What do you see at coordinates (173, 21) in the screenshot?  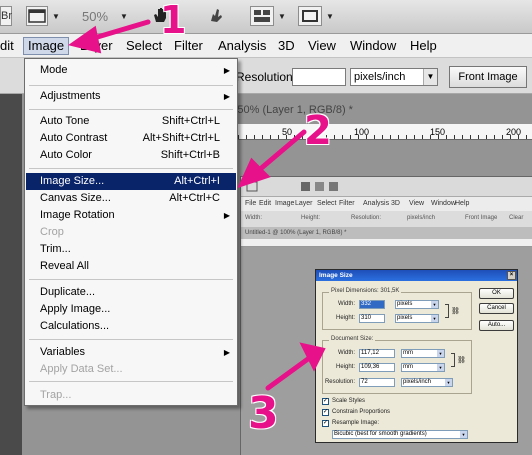 I see `annotation-number: 1` at bounding box center [173, 21].